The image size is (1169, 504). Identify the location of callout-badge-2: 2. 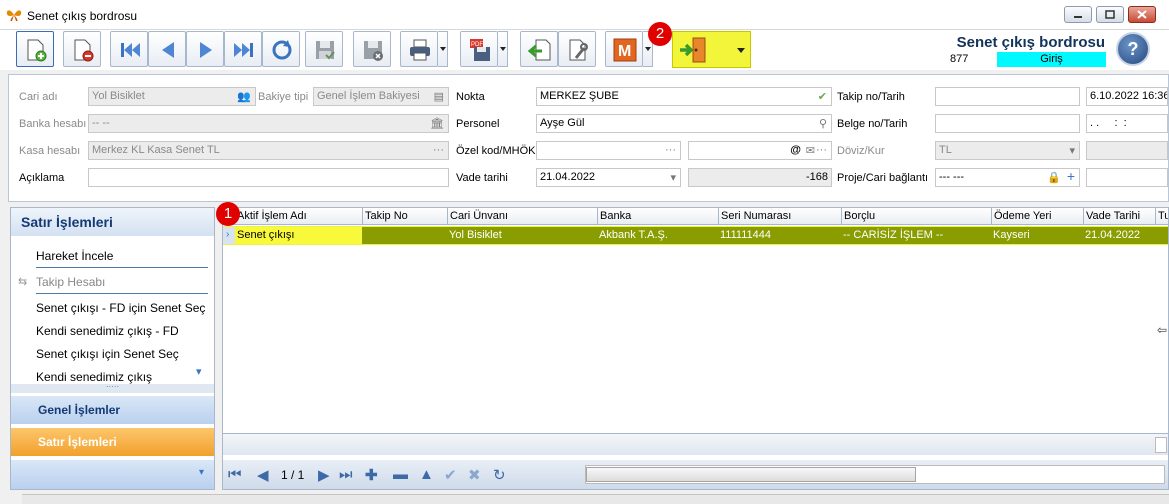
(660, 34).